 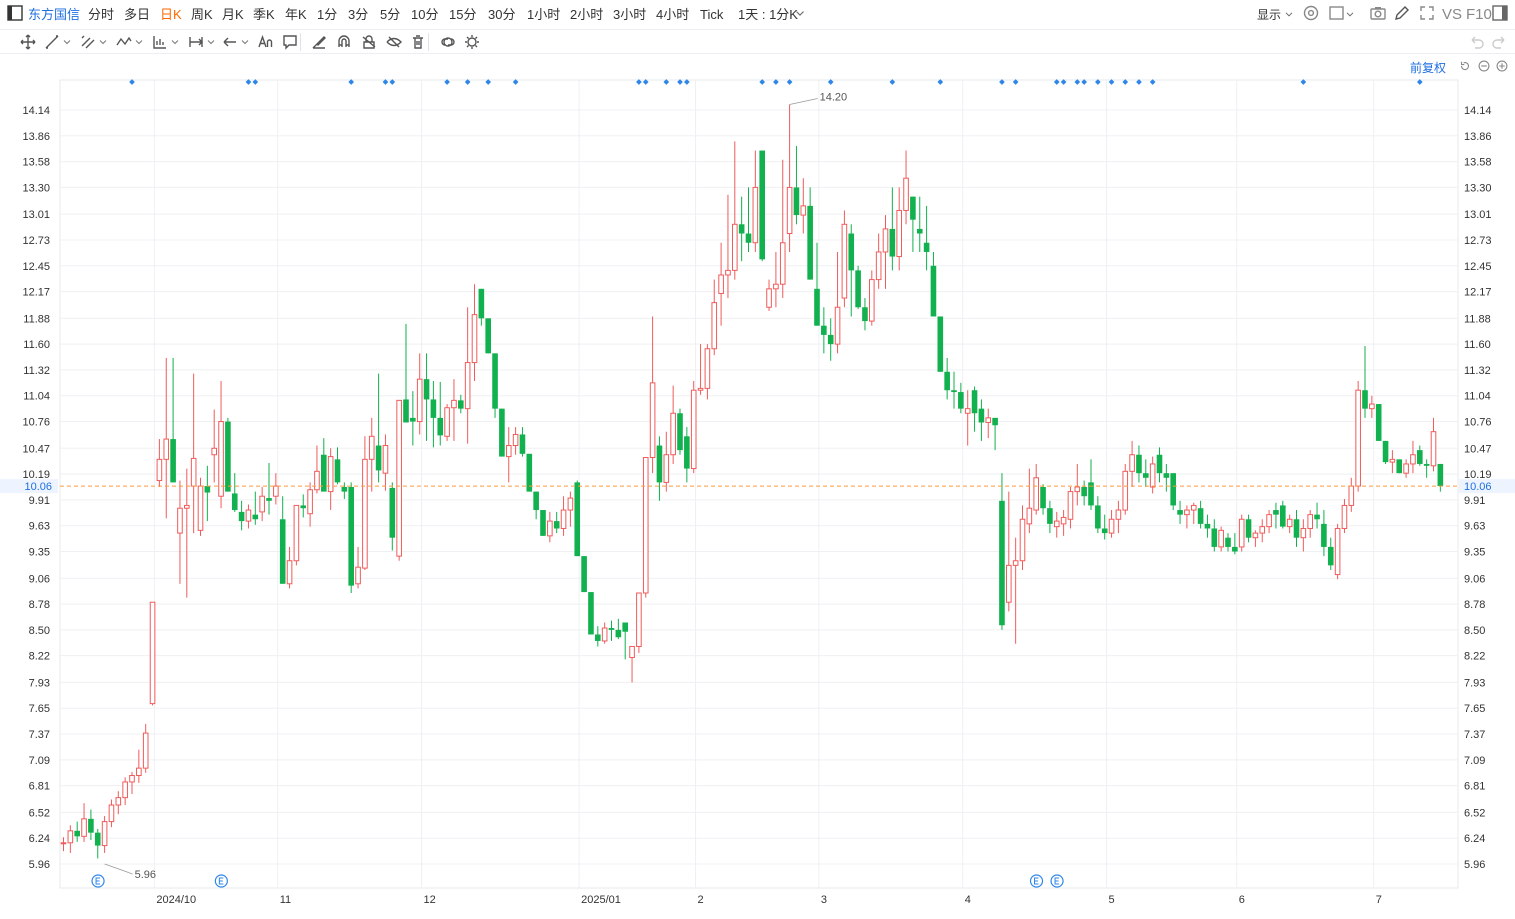 I want to click on vs-button: VS, so click(x=1452, y=15).